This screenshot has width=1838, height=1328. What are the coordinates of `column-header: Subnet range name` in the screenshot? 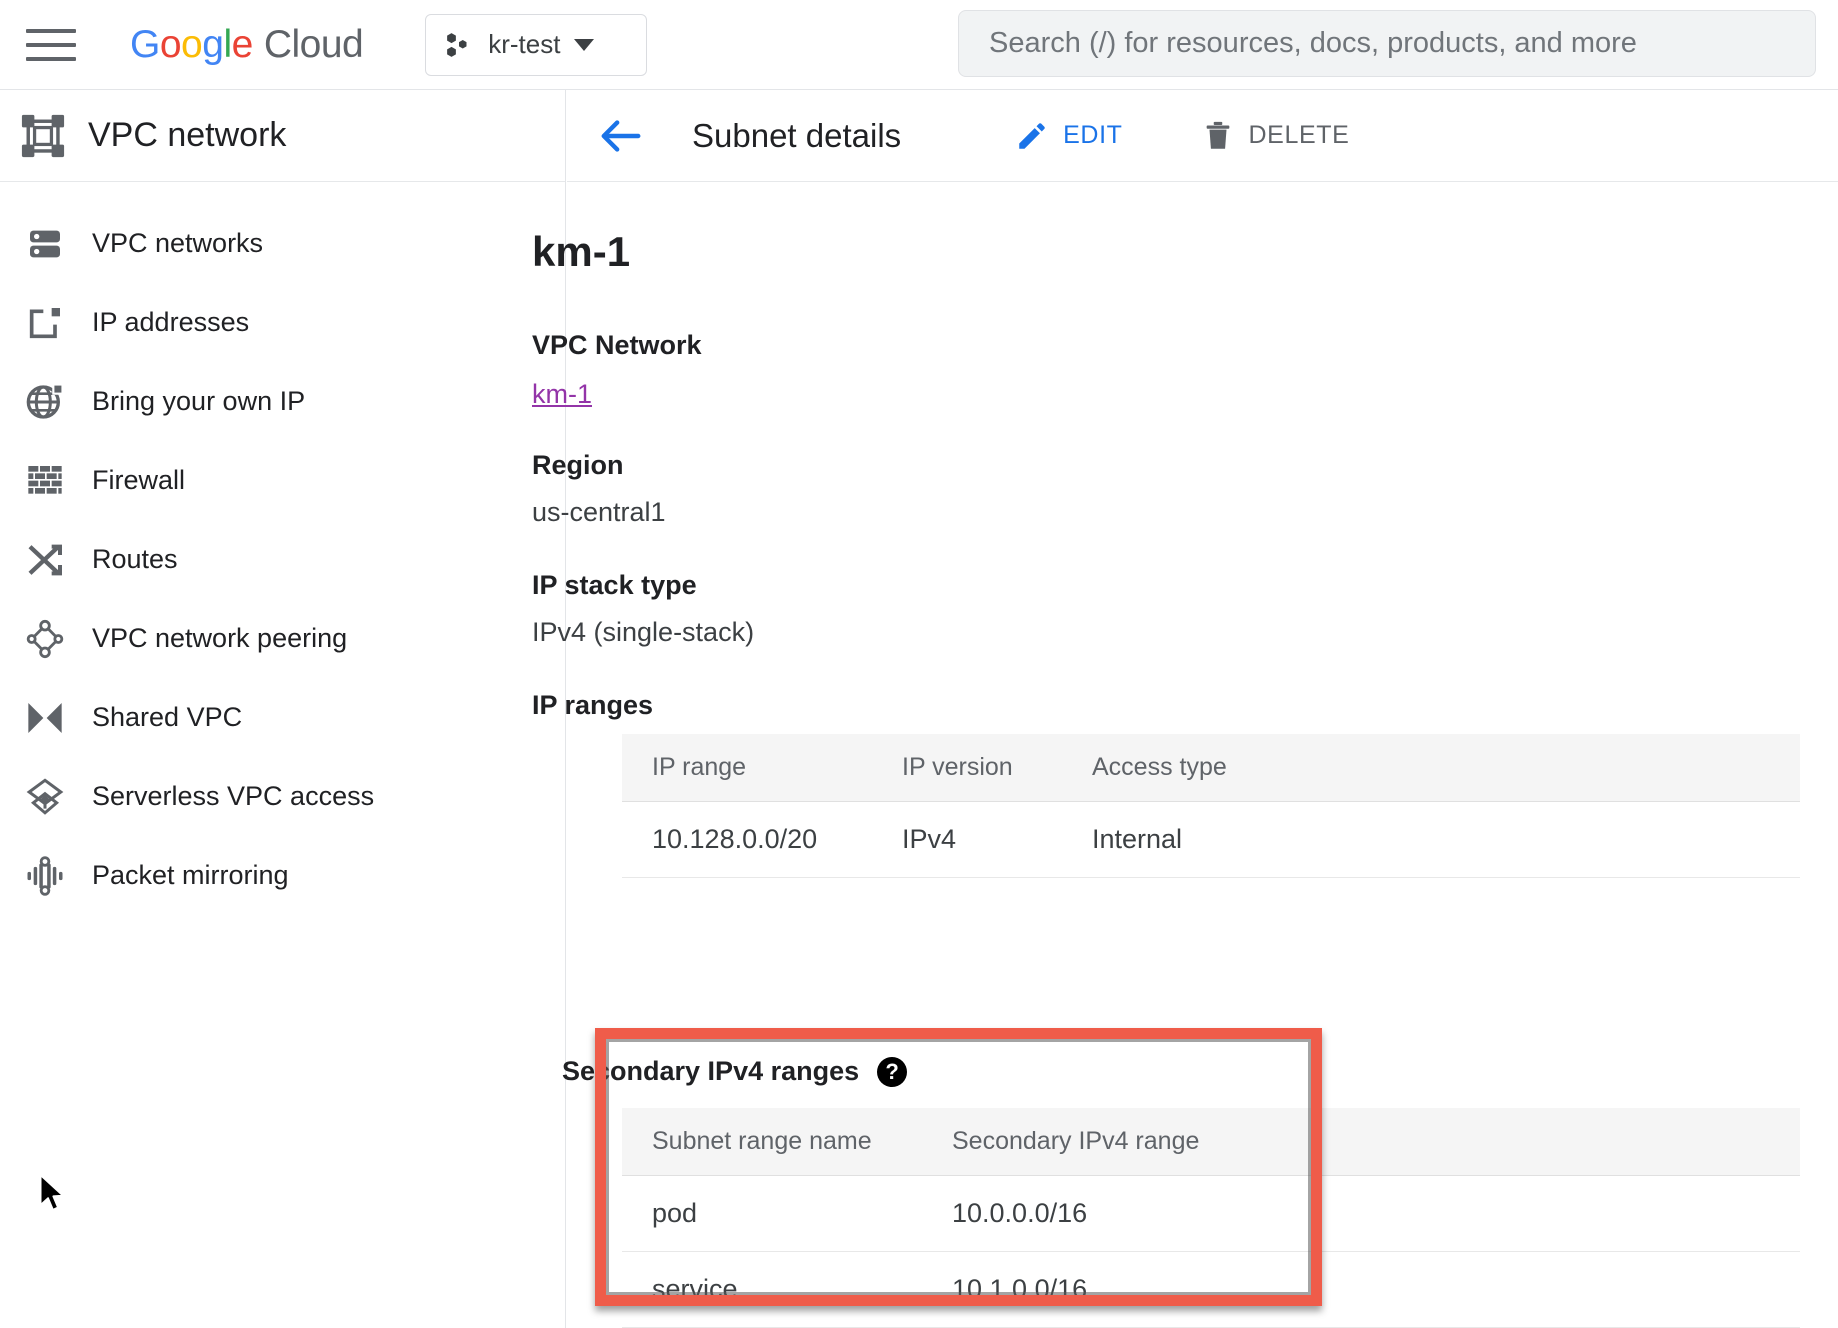 It's located at (772, 1142).